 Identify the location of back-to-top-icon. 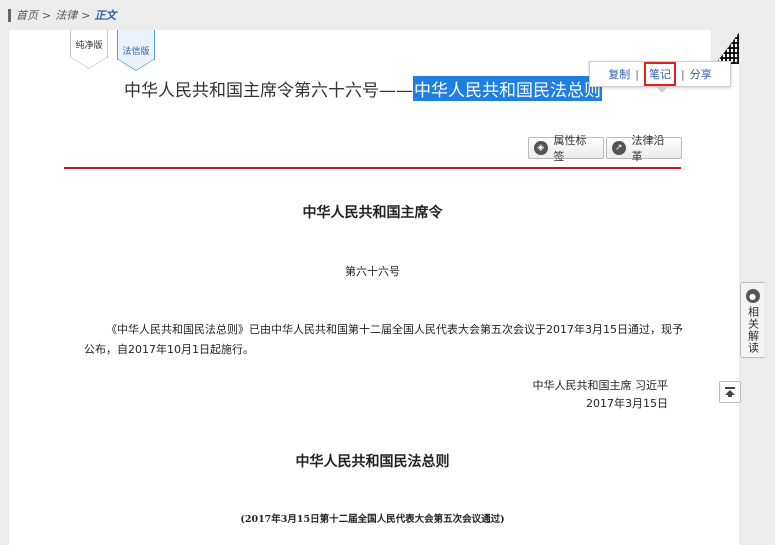
(730, 392).